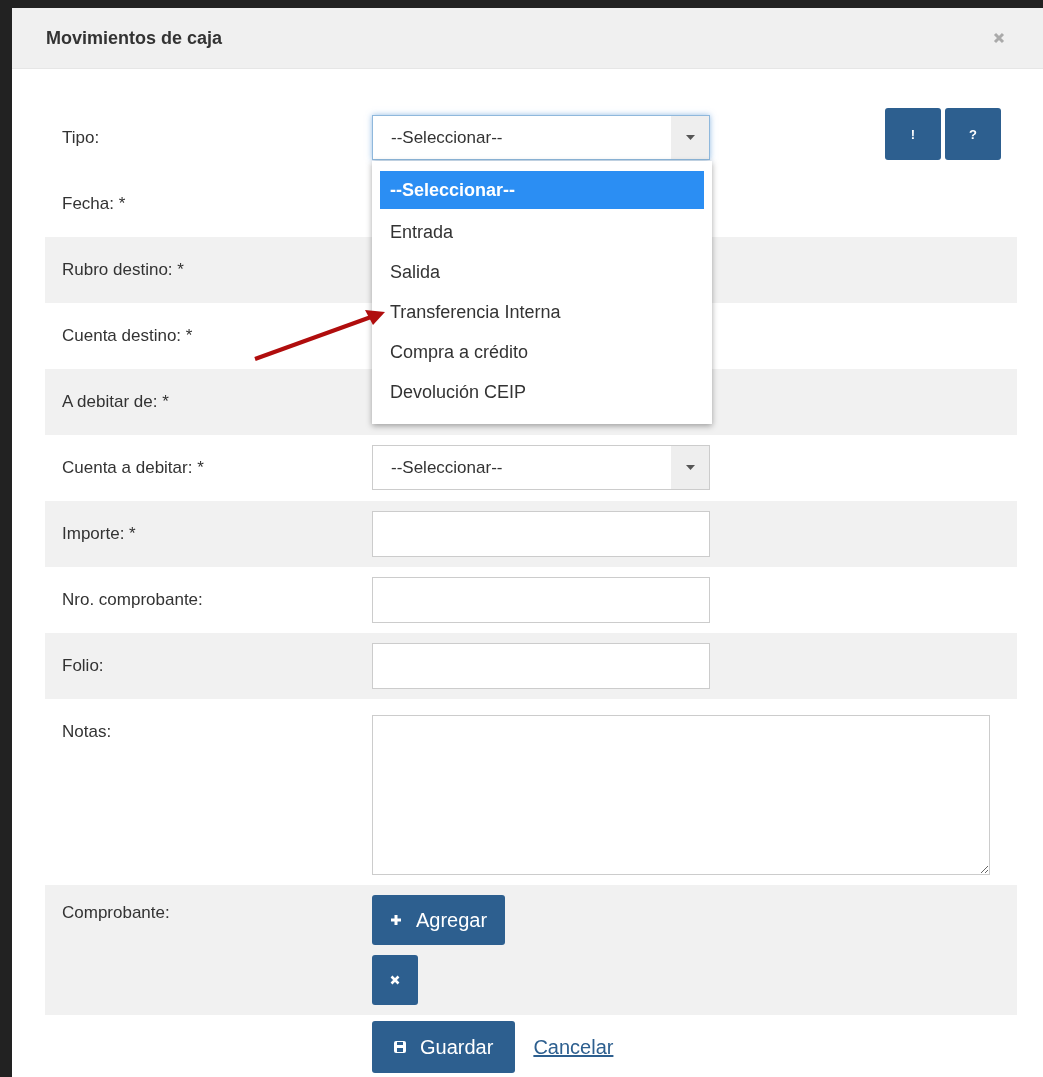  I want to click on help-button: ?, so click(973, 134).